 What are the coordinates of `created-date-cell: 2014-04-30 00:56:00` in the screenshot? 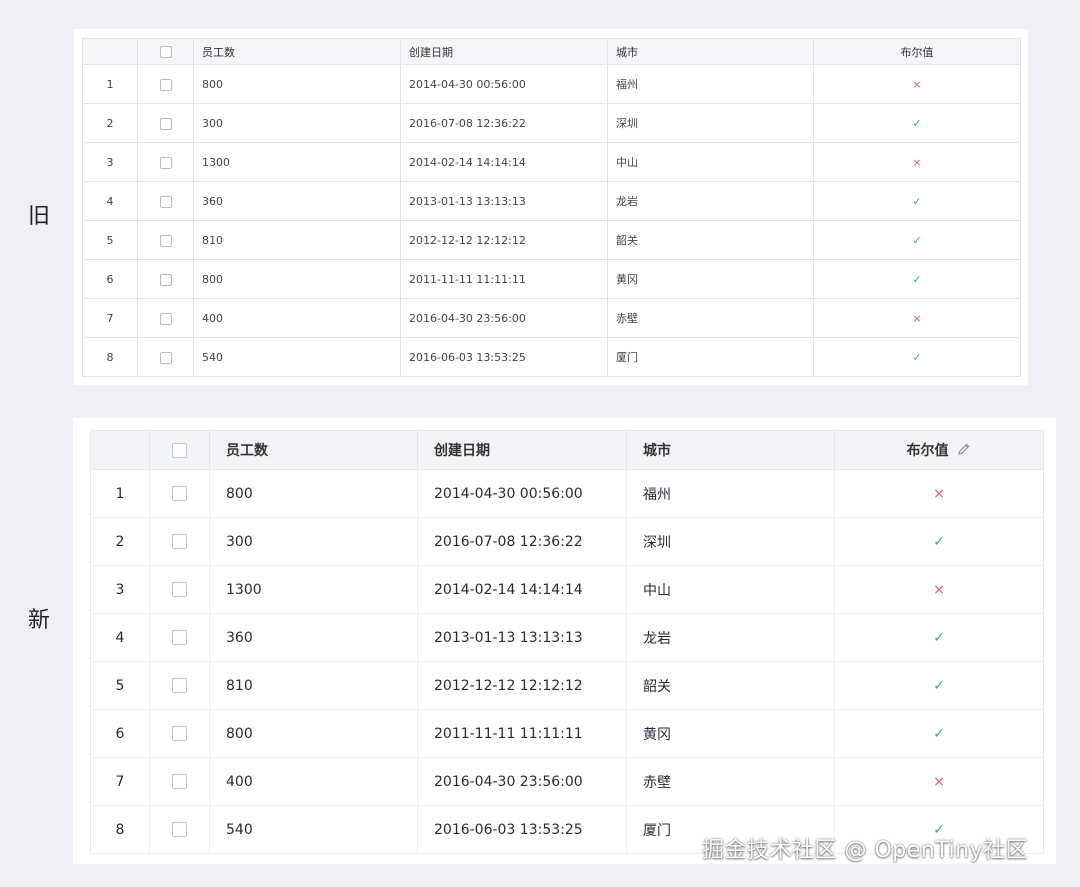 It's located at (522, 493).